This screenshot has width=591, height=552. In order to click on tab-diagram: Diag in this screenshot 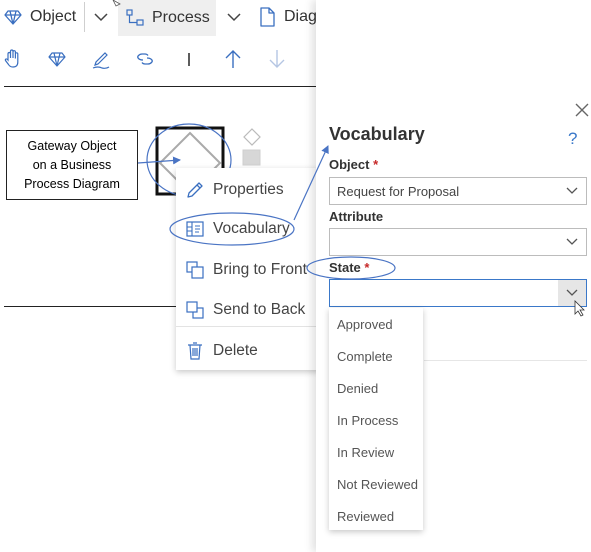, I will do `click(287, 17)`.